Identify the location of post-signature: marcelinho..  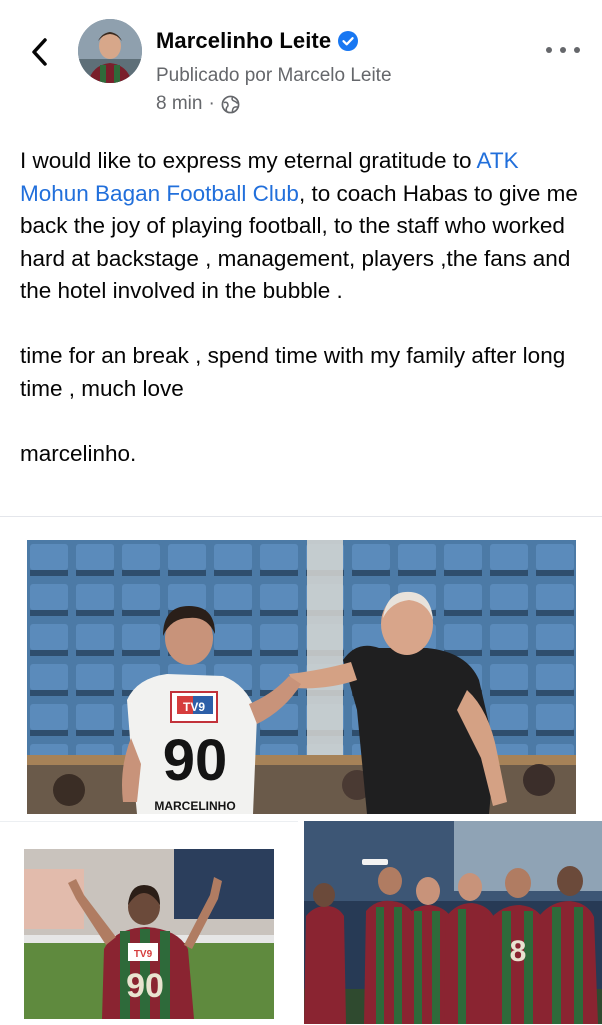
(78, 453).